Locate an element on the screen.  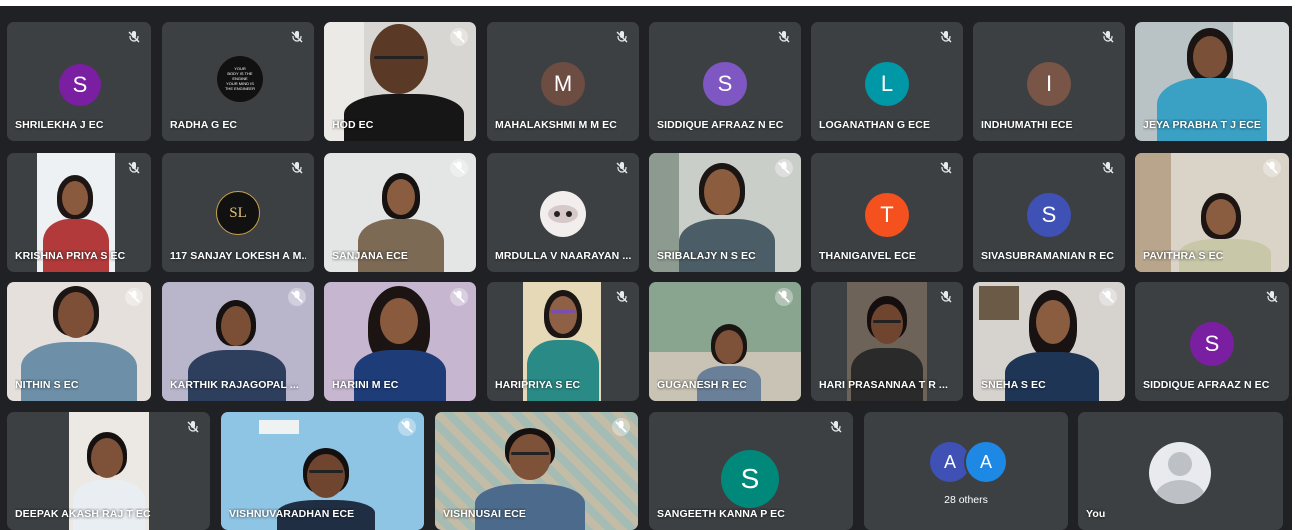
profile-photo is located at coordinates (563, 214).